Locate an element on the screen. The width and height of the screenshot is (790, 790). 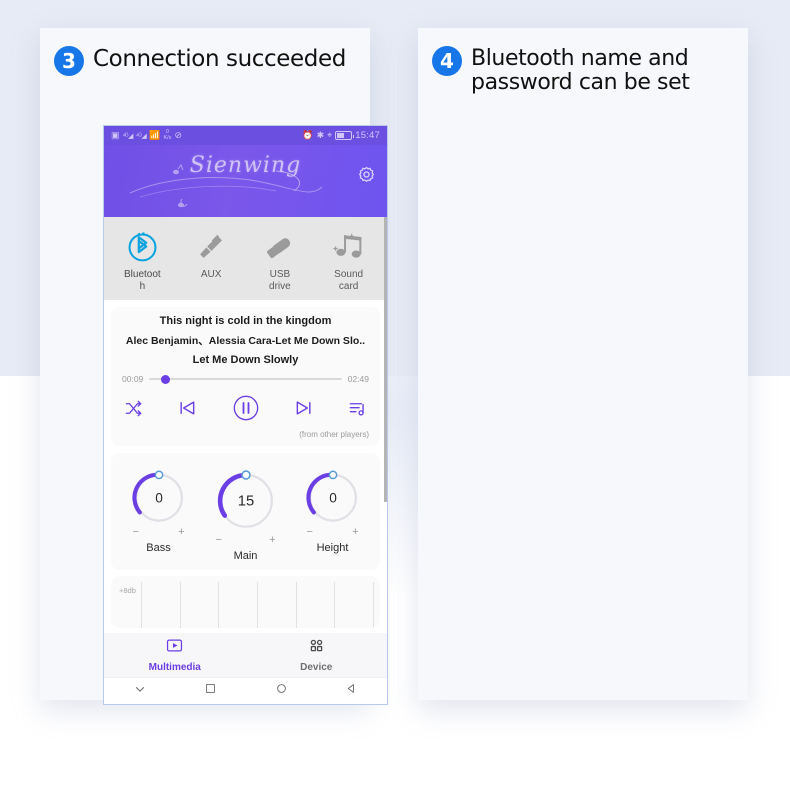
aux-plug-icon is located at coordinates (211, 246).